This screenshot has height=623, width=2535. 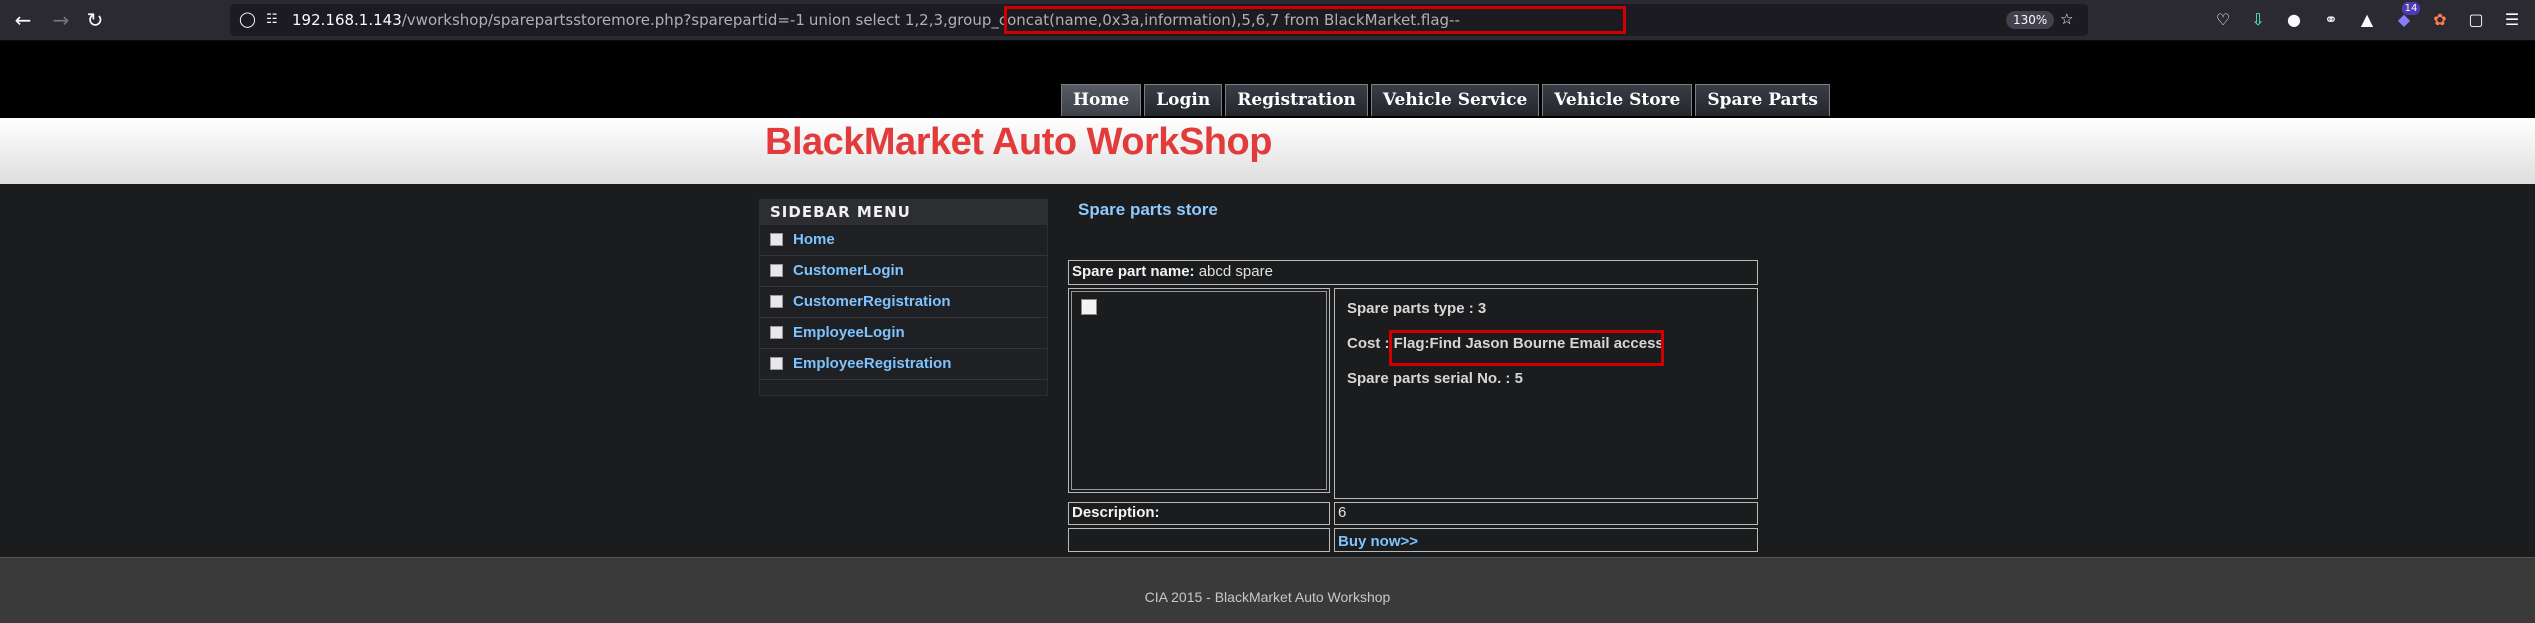 I want to click on part-image-cell, so click(x=1199, y=390).